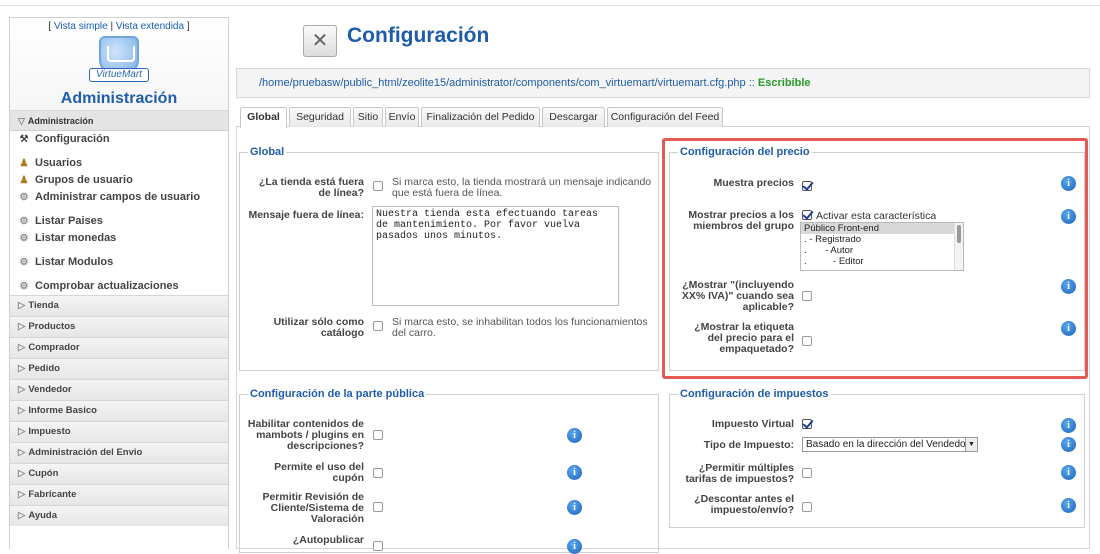 The height and width of the screenshot is (554, 1100). What do you see at coordinates (119, 431) in the screenshot?
I see `sidebar-category-impuesto: ▷ Impuesto` at bounding box center [119, 431].